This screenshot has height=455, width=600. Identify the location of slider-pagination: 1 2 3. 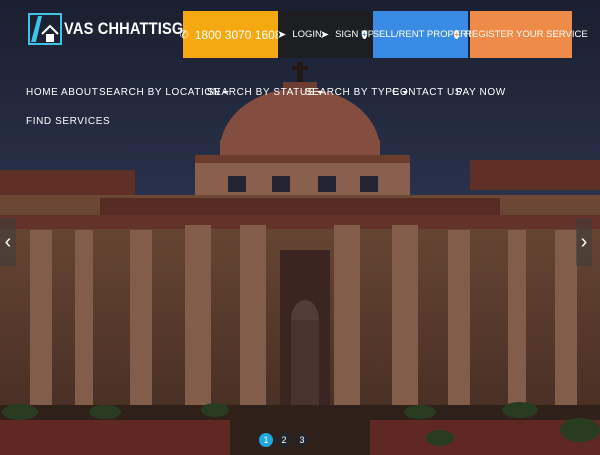
(284, 440).